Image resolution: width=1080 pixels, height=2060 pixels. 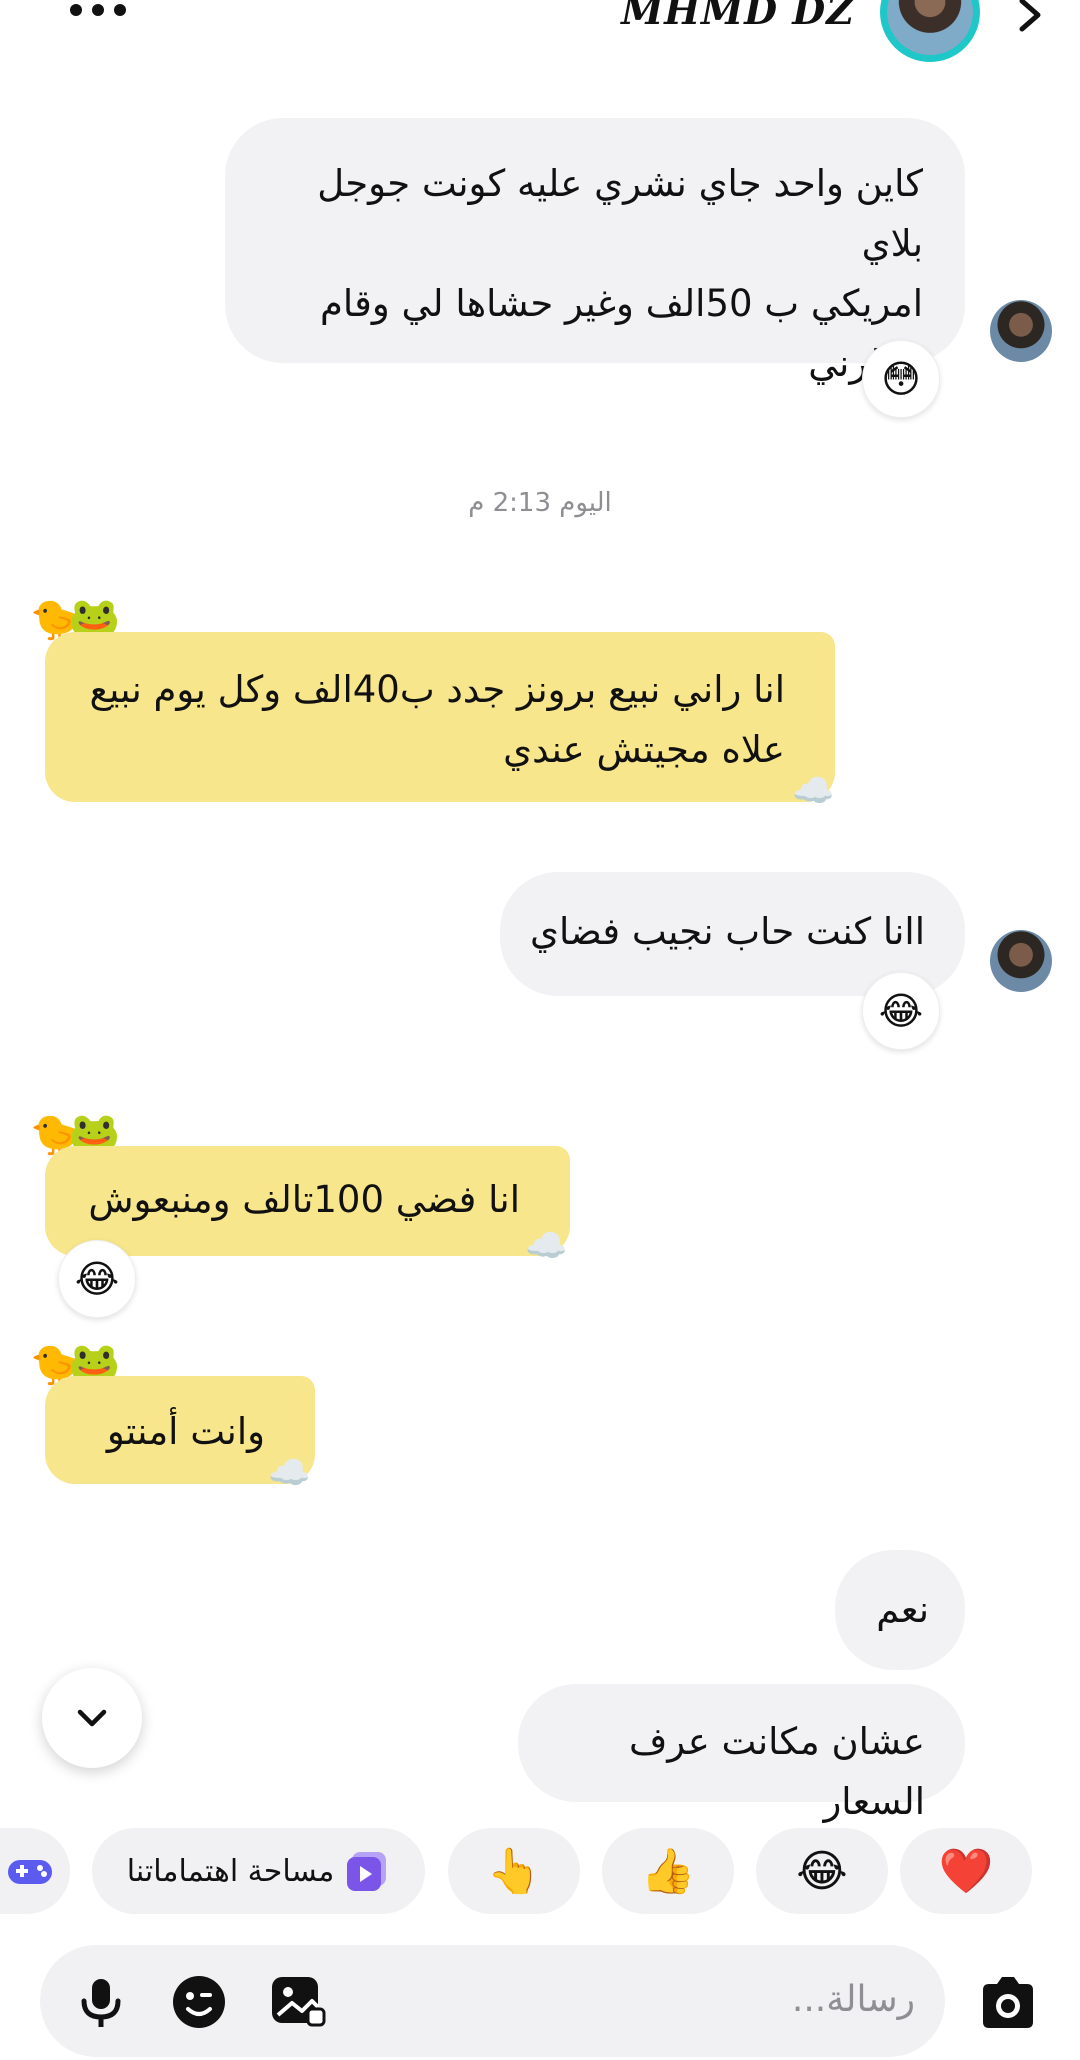 What do you see at coordinates (822, 1871) in the screenshot?
I see `quick-reaction-laughing: 😂` at bounding box center [822, 1871].